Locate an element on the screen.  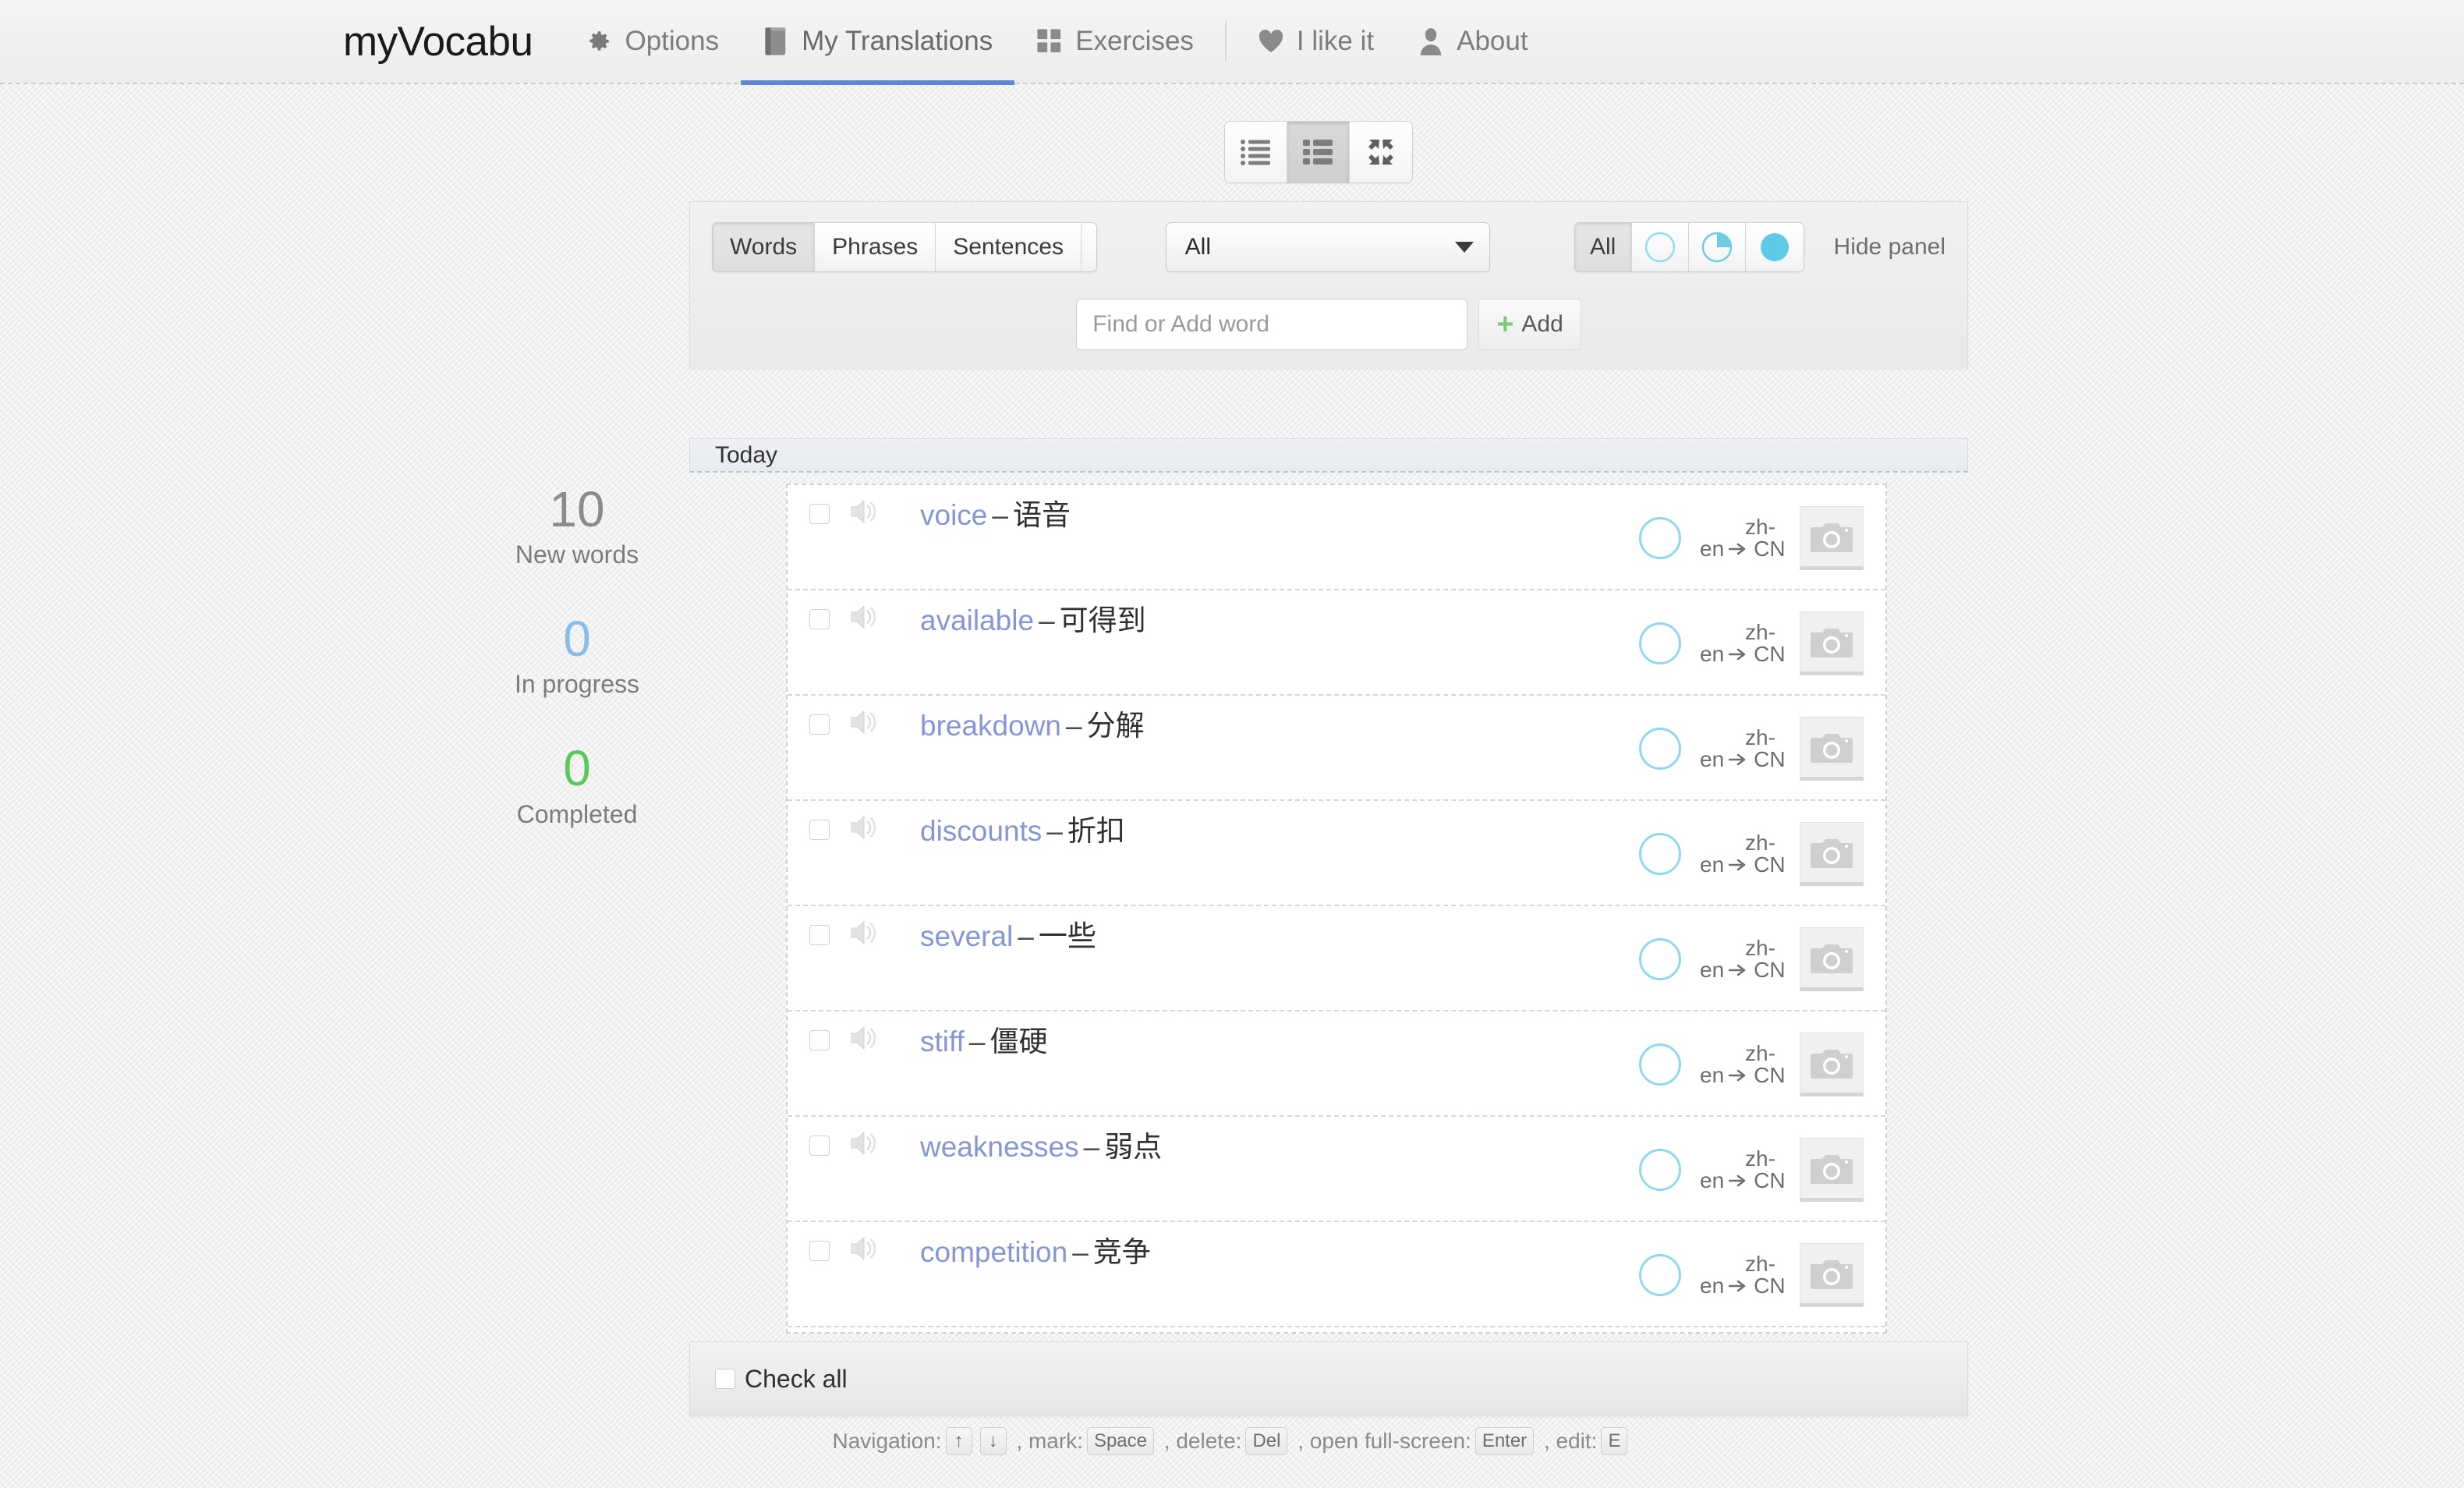
nav-item-exercises: Exercises is located at coordinates (1115, 41).